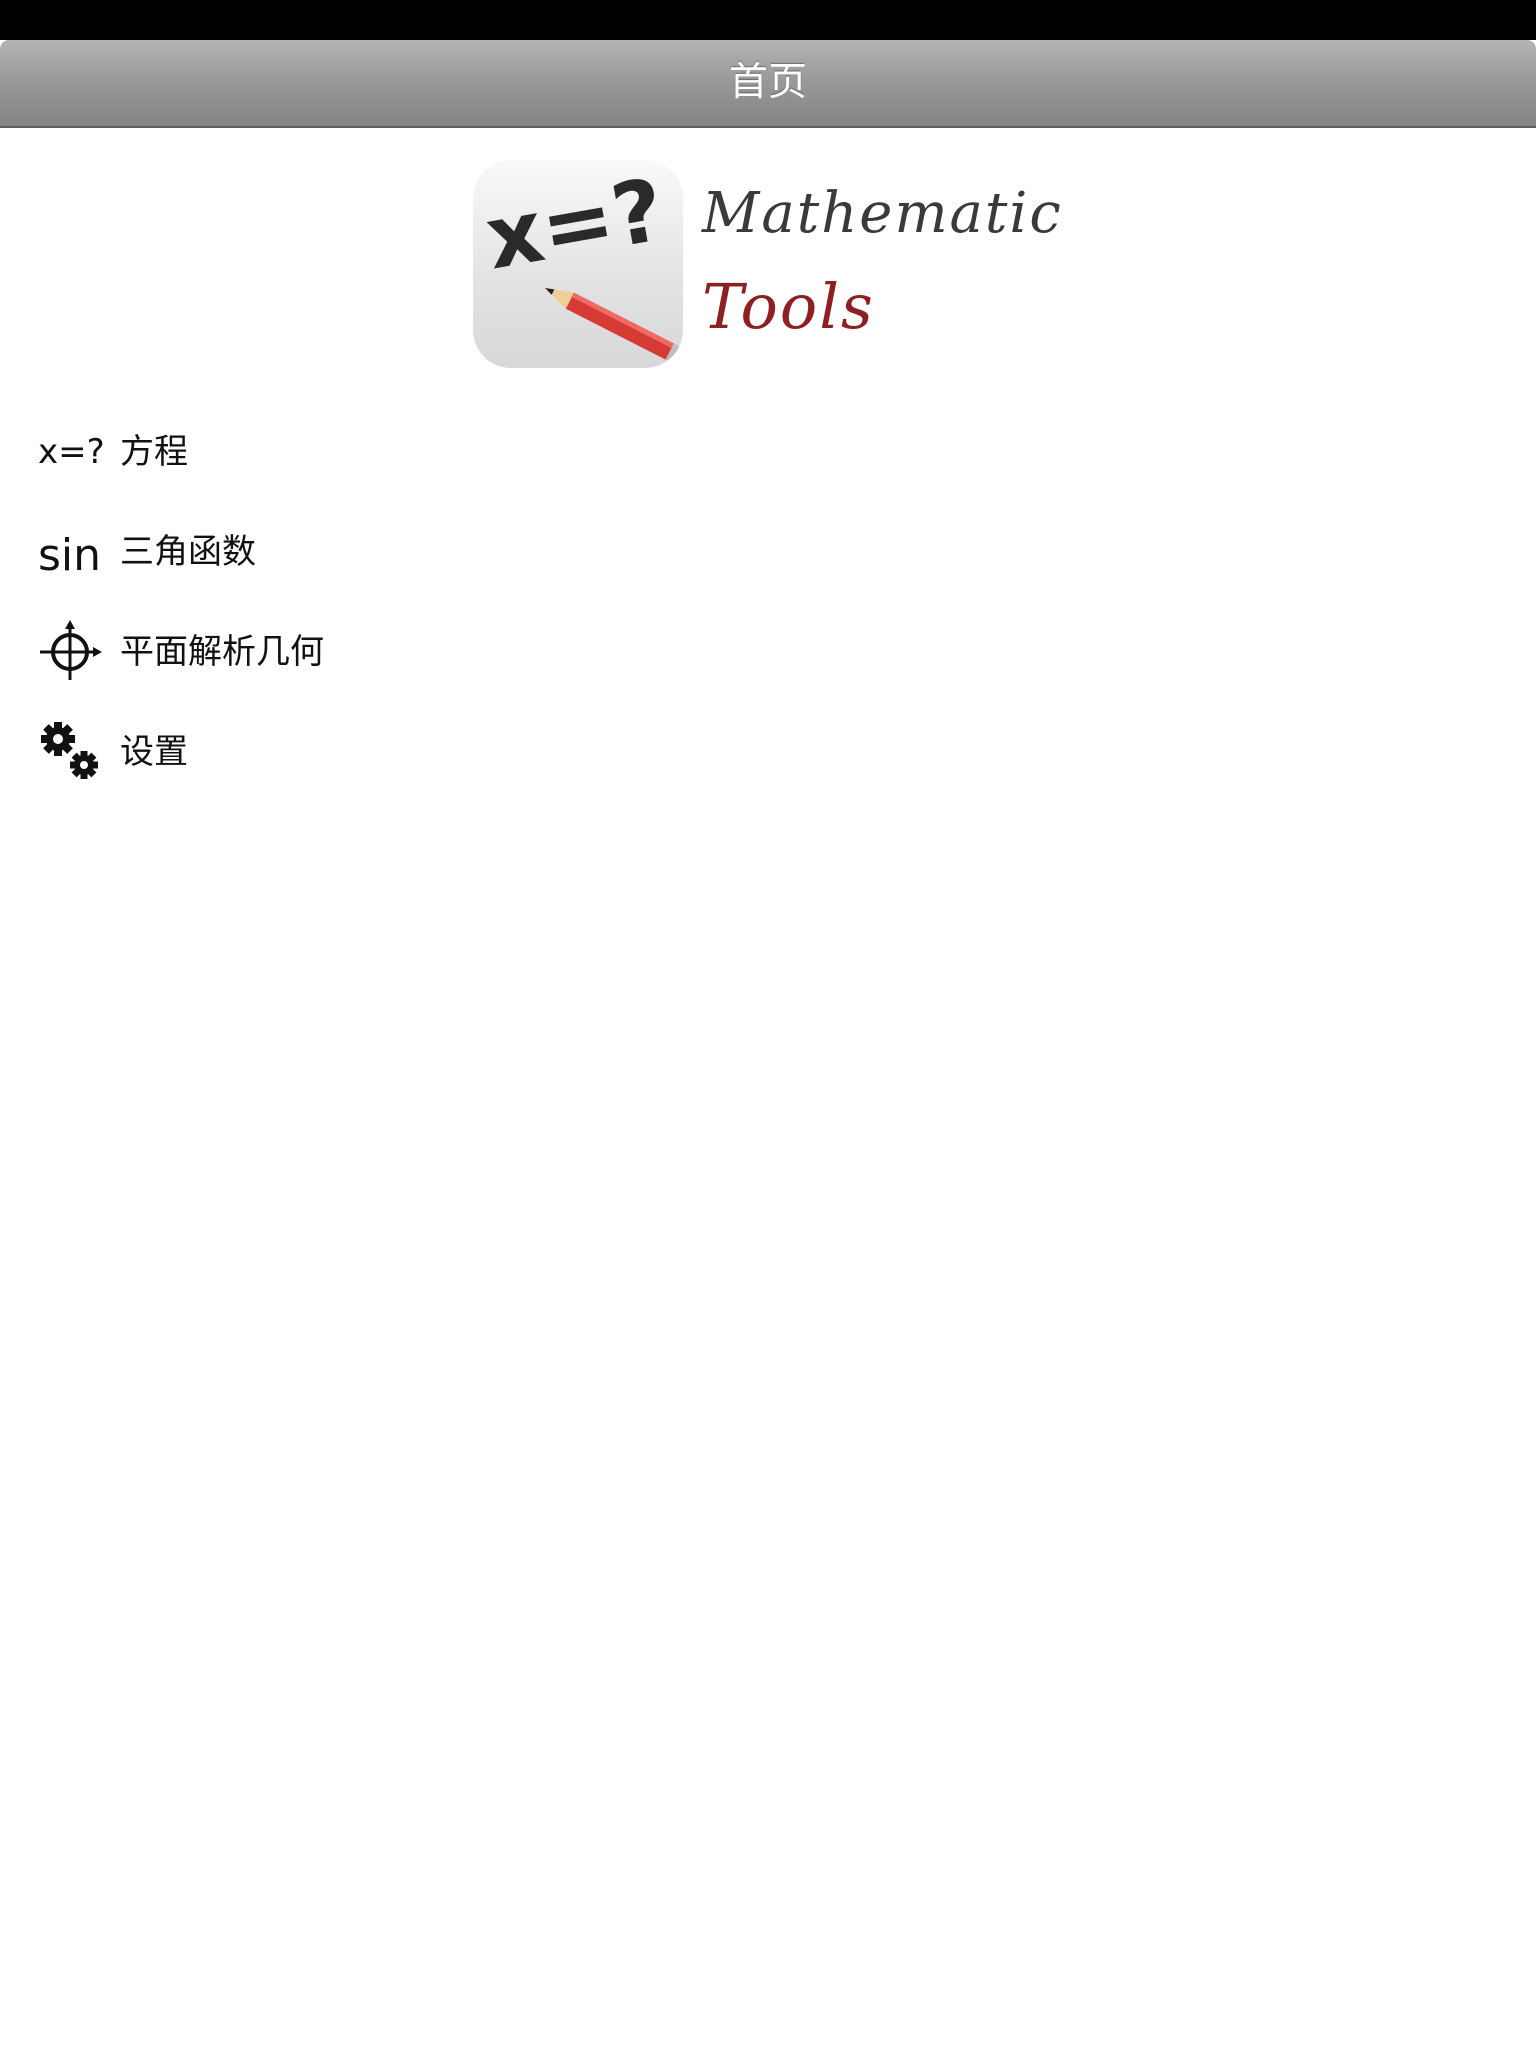 The height and width of the screenshot is (2048, 1536). What do you see at coordinates (575, 224) in the screenshot?
I see `logo-tile-text: x=?` at bounding box center [575, 224].